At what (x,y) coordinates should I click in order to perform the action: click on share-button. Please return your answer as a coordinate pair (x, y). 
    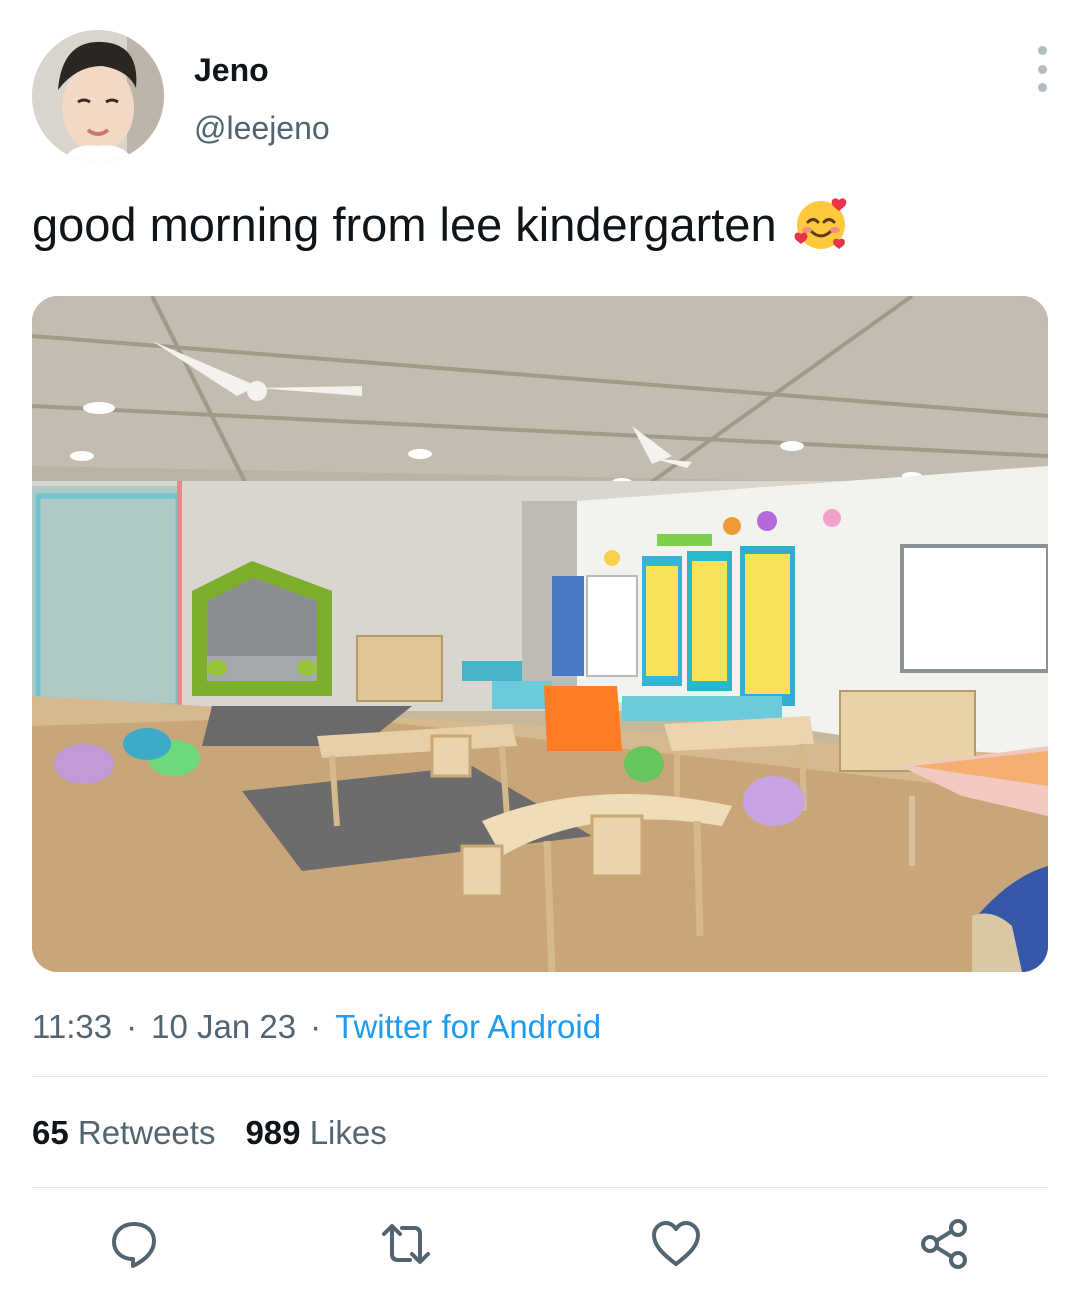
    Looking at the image, I should click on (944, 1244).